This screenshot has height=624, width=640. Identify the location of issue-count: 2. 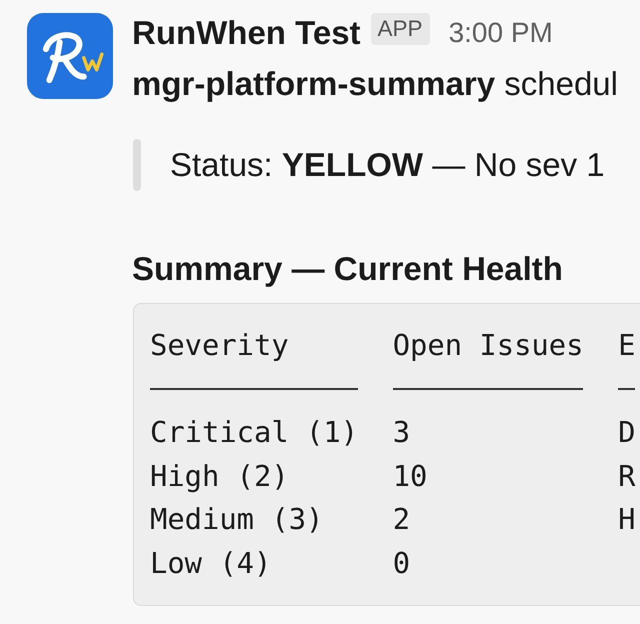
(401, 519).